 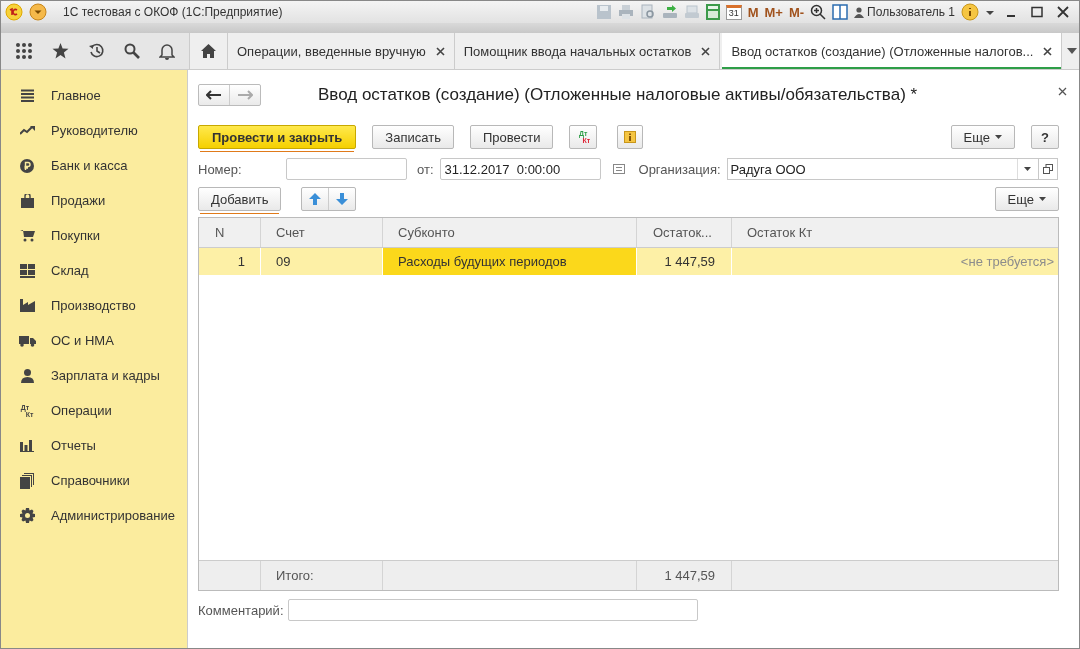 What do you see at coordinates (840, 12) in the screenshot?
I see `panel-icon` at bounding box center [840, 12].